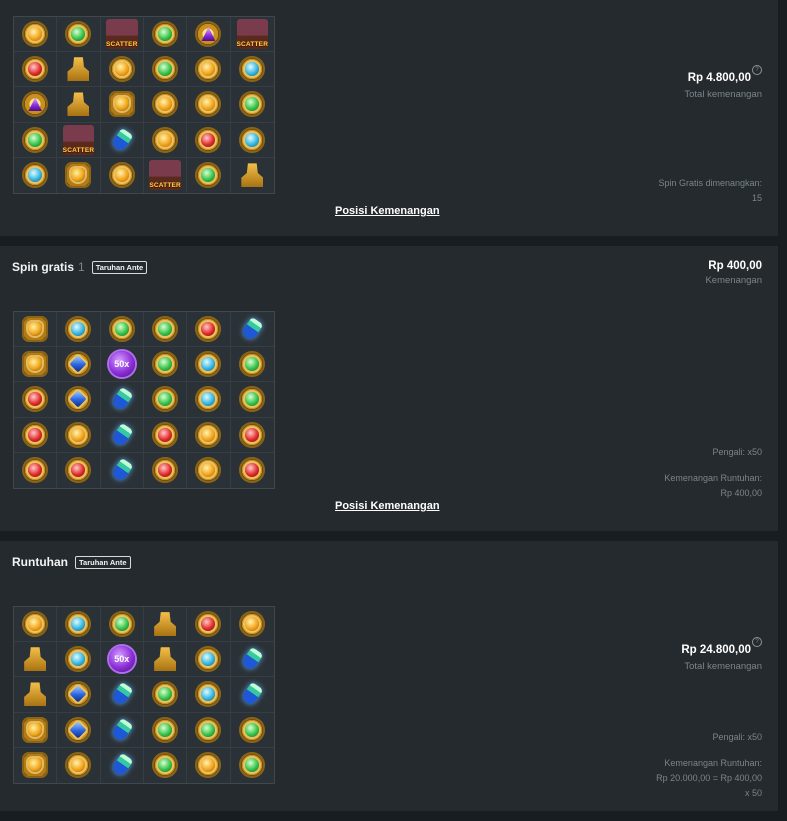  I want to click on grid-cell: 50x, so click(122, 660).